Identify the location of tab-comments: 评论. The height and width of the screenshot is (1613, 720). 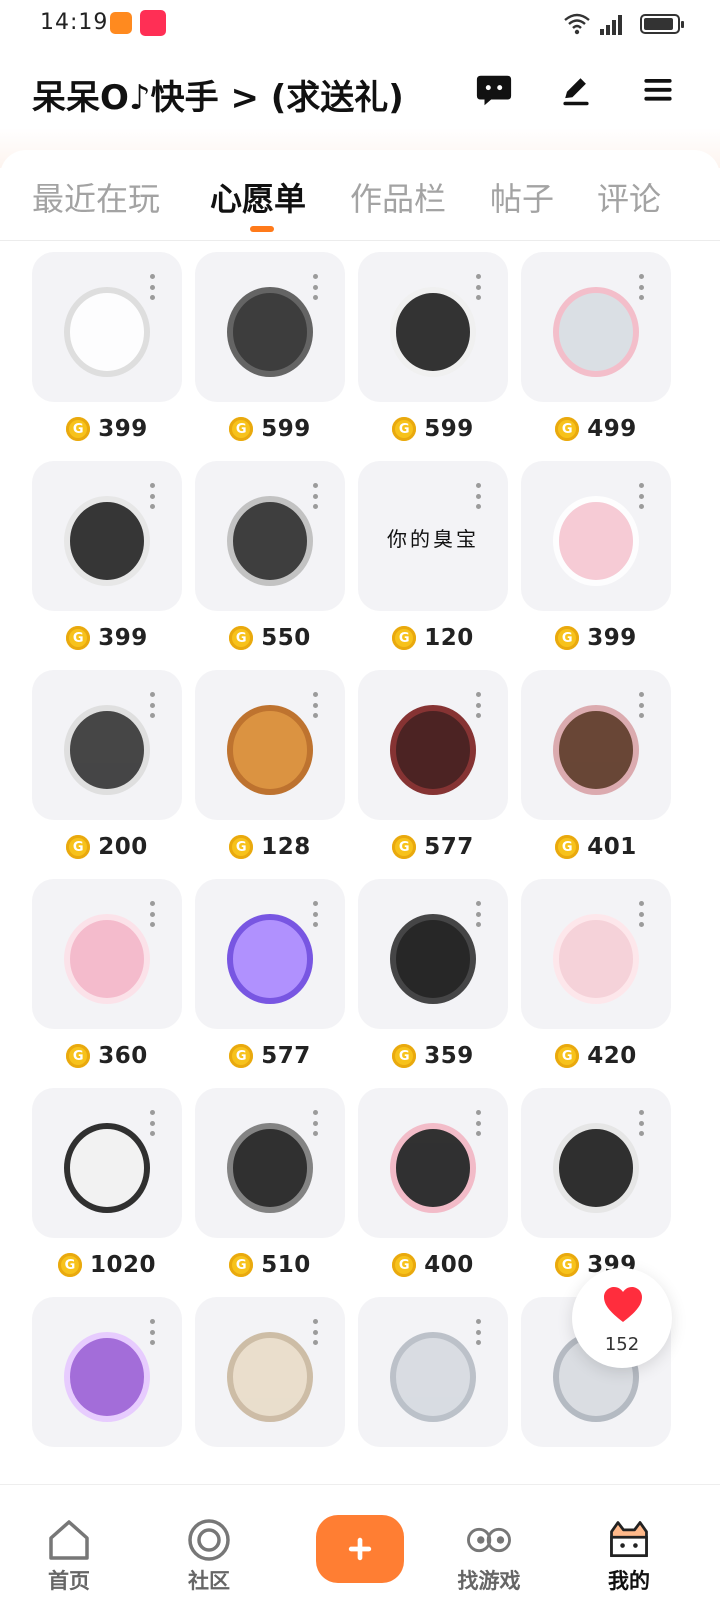
(629, 197).